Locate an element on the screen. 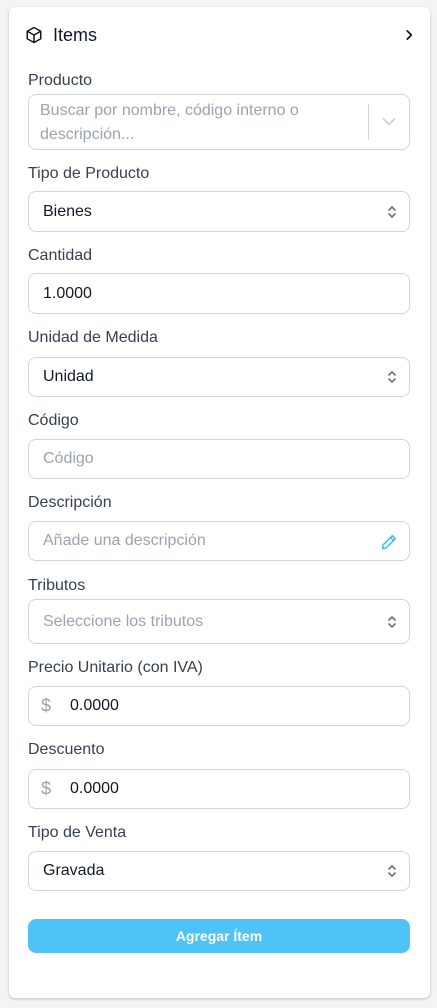 The image size is (437, 1008). items-header: Items is located at coordinates (219, 35).